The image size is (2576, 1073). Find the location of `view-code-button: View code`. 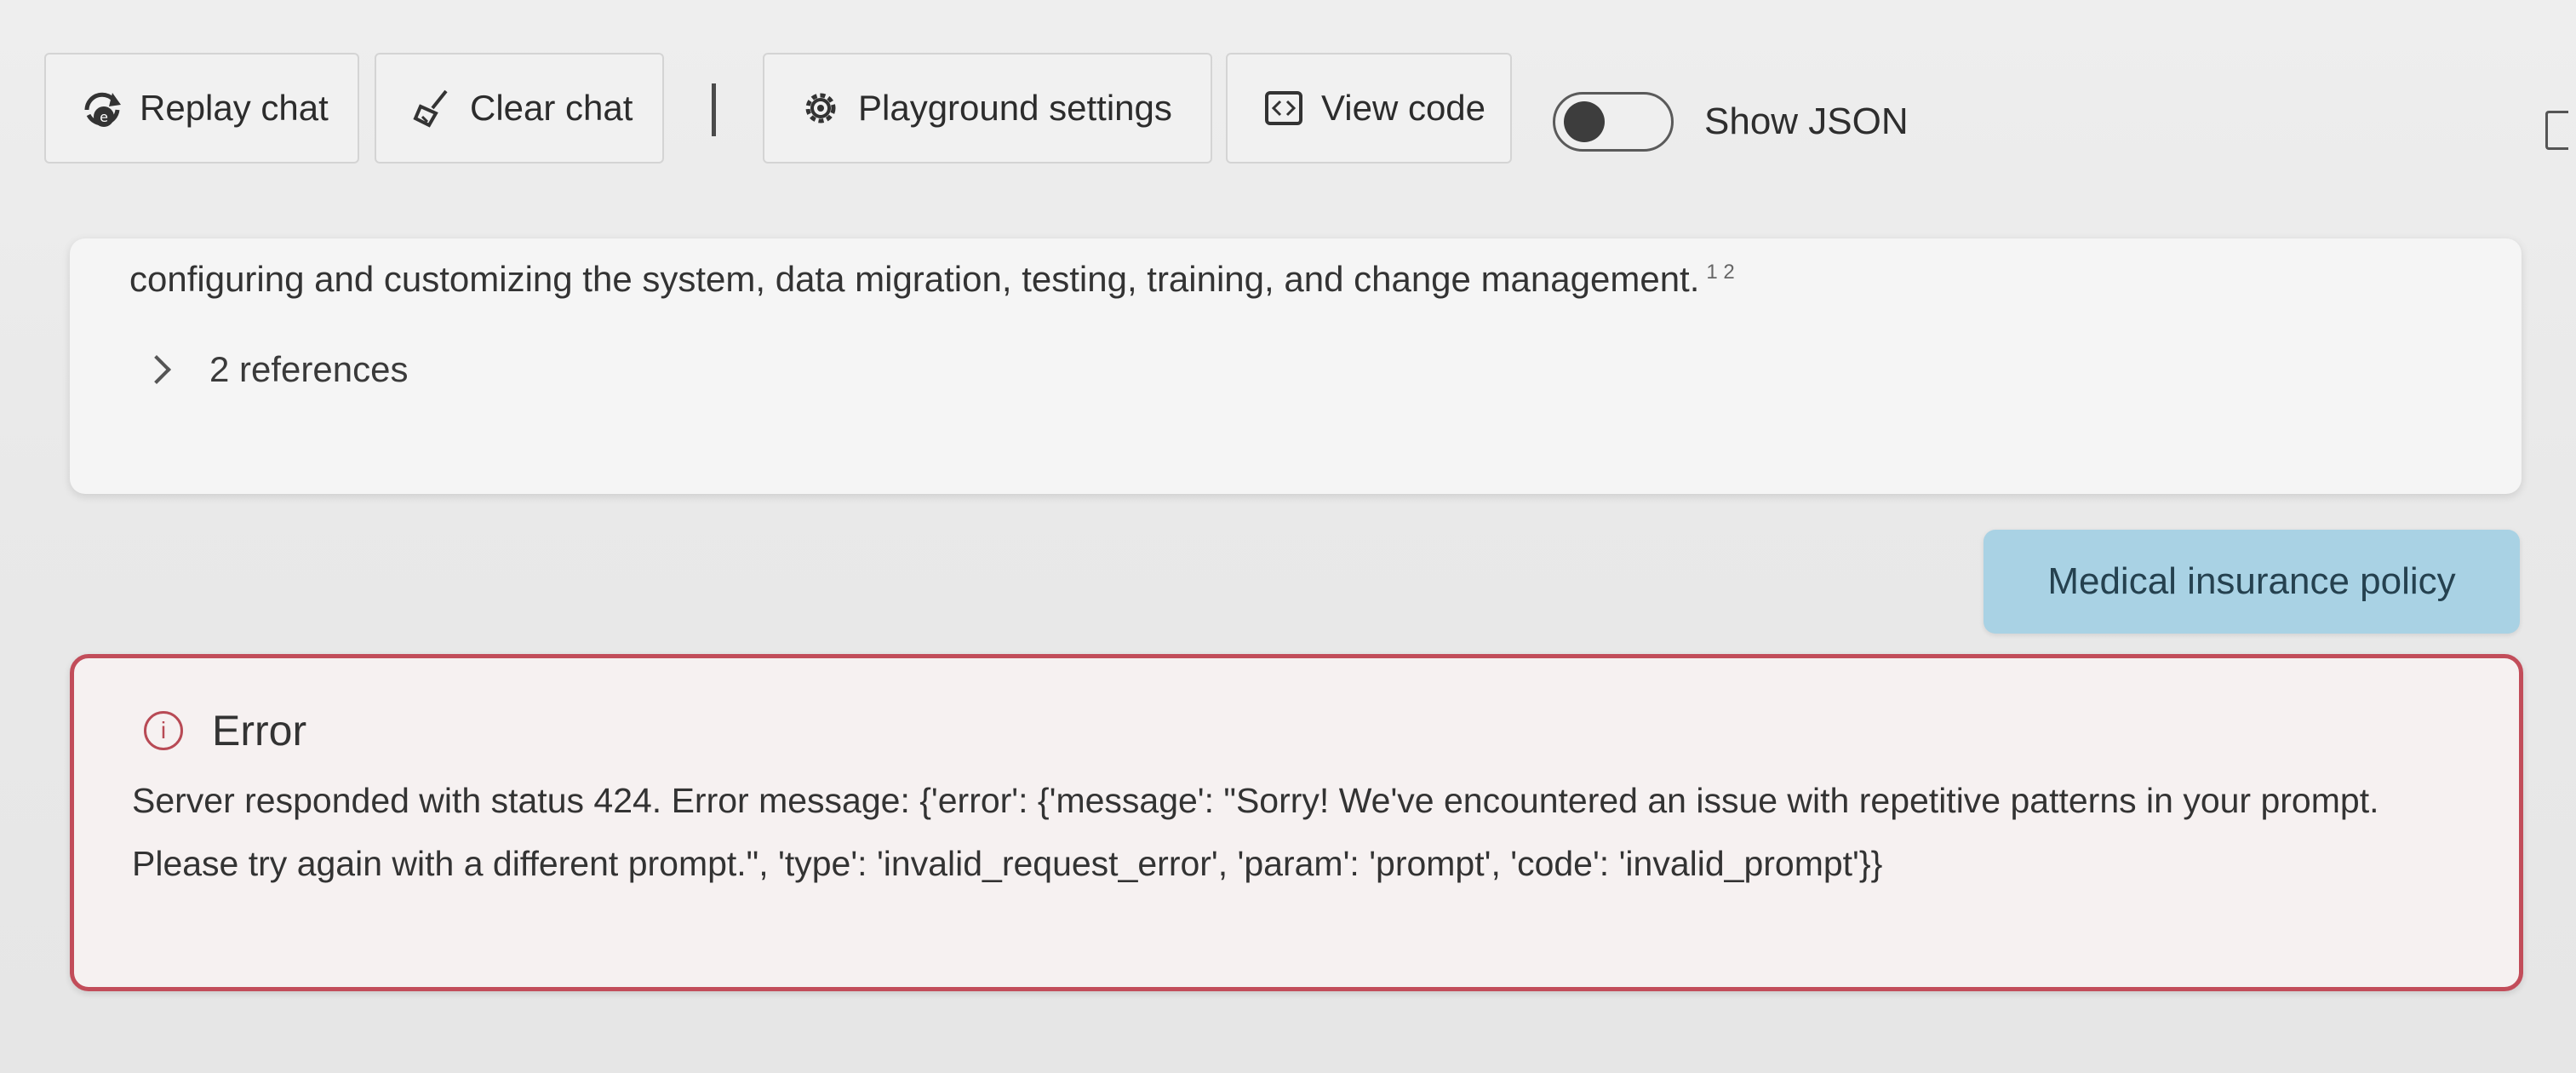

view-code-button: View code is located at coordinates (1369, 108).